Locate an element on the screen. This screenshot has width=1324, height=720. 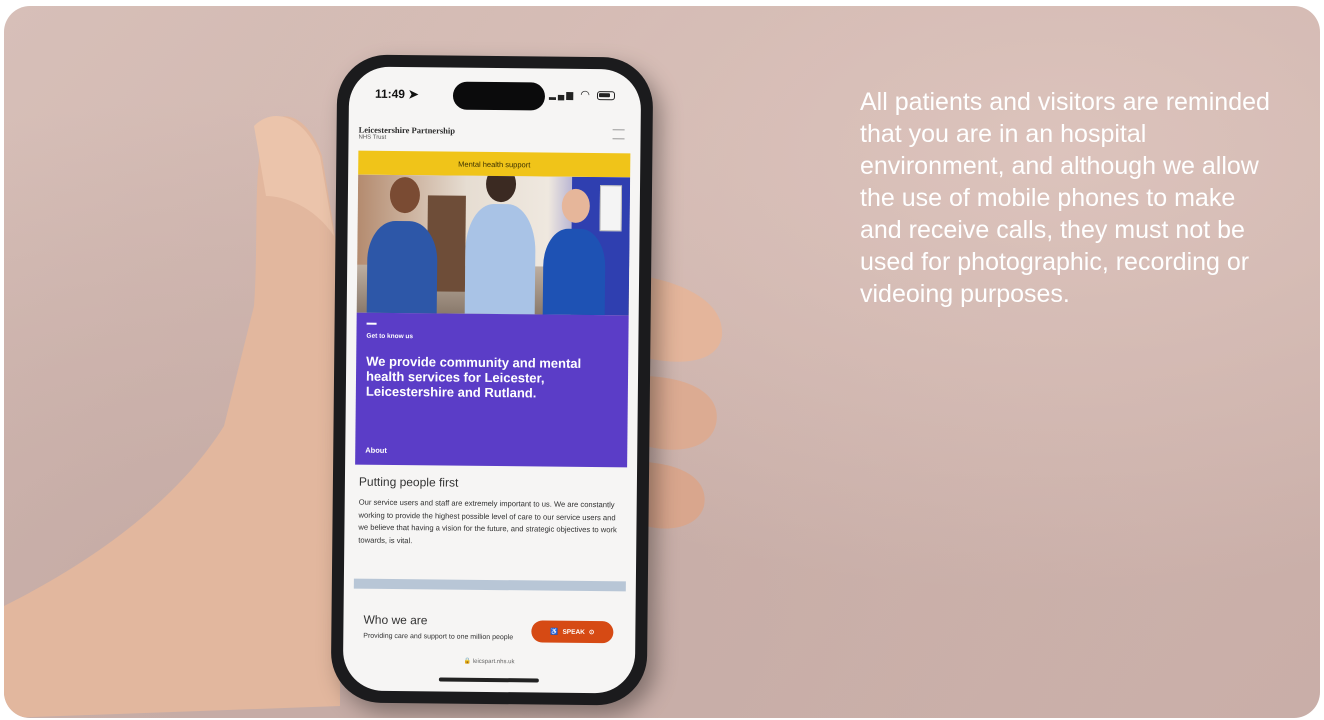
card-kicker: Get to know us is located at coordinates (390, 336).